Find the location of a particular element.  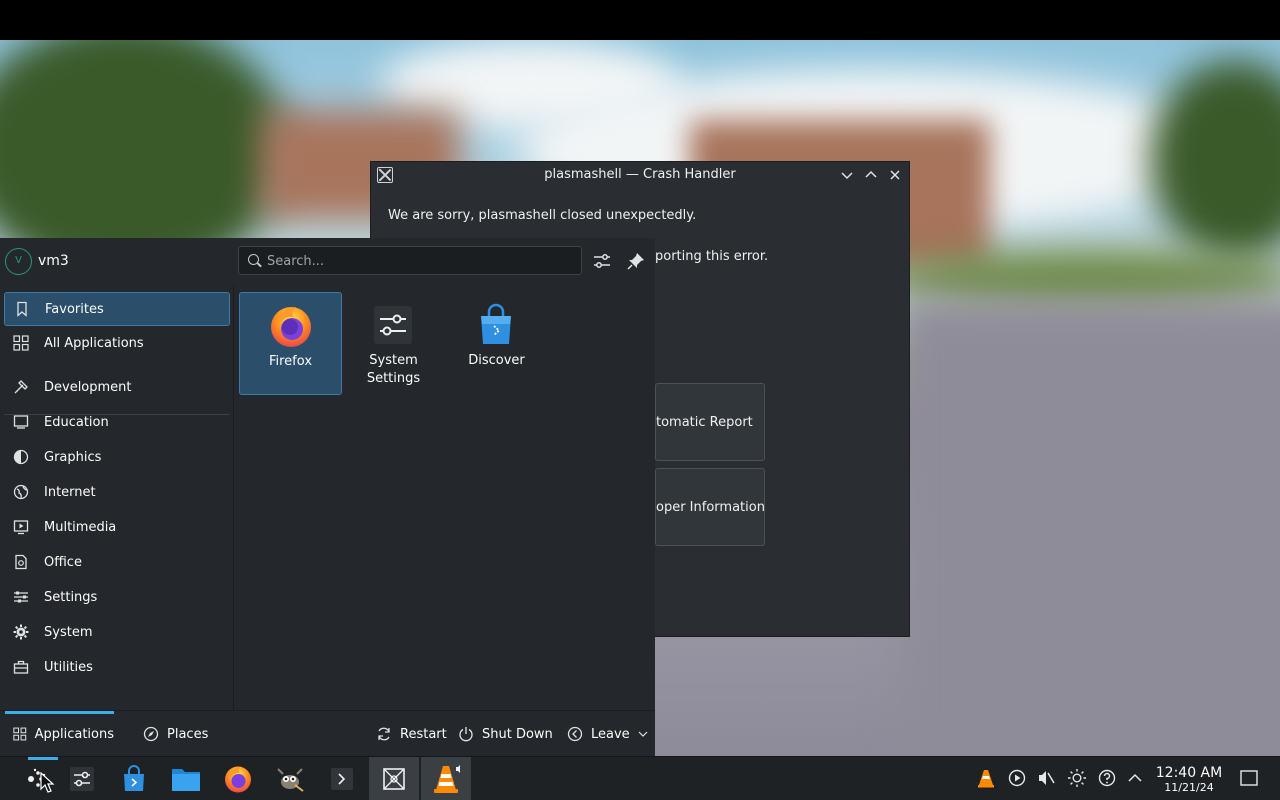

favorite-label: Firefox is located at coordinates (290, 361).